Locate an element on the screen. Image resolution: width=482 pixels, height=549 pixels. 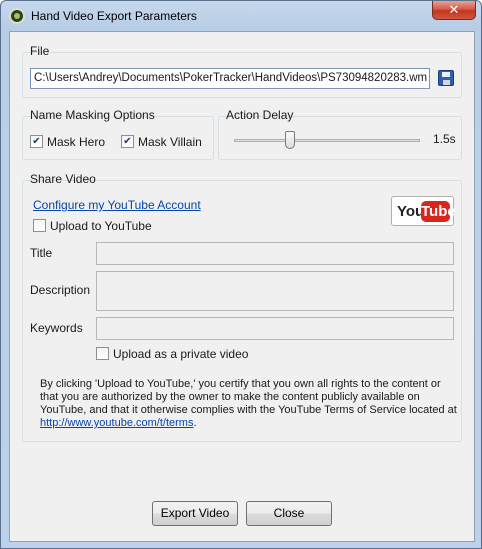
export-video-button: Export Video is located at coordinates (195, 513).